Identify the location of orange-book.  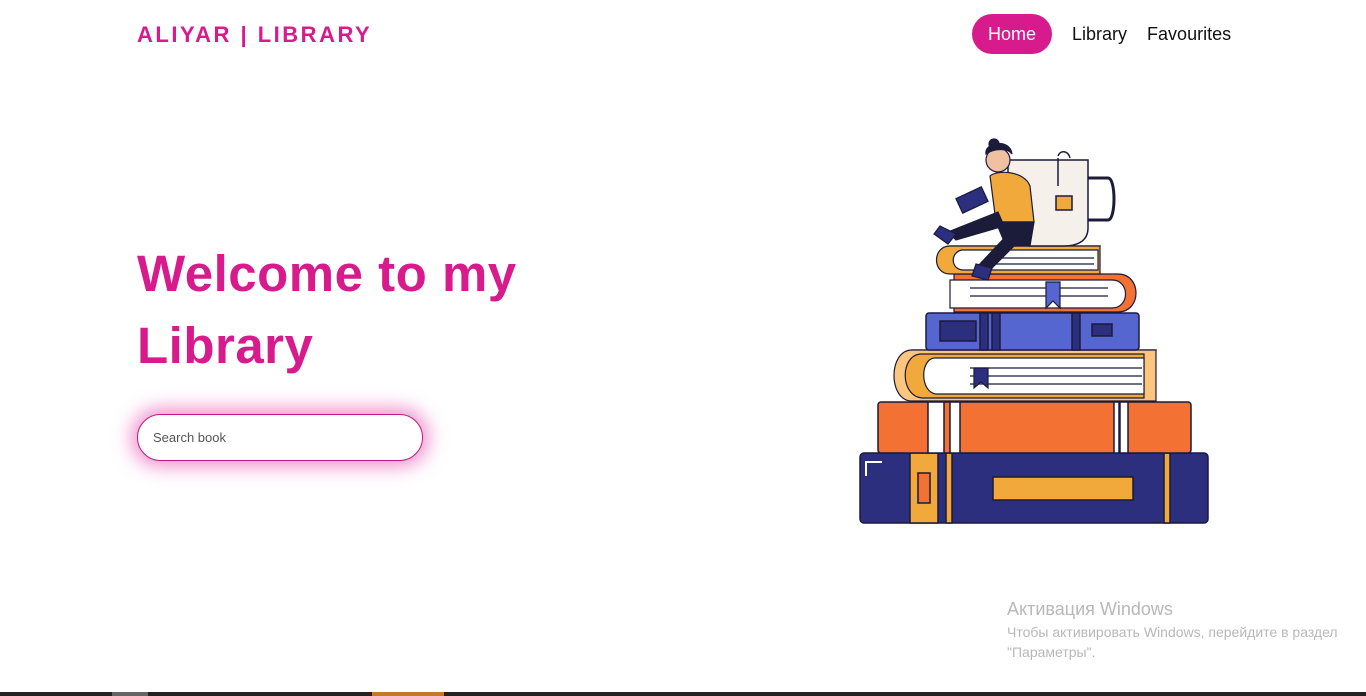
(1034, 427).